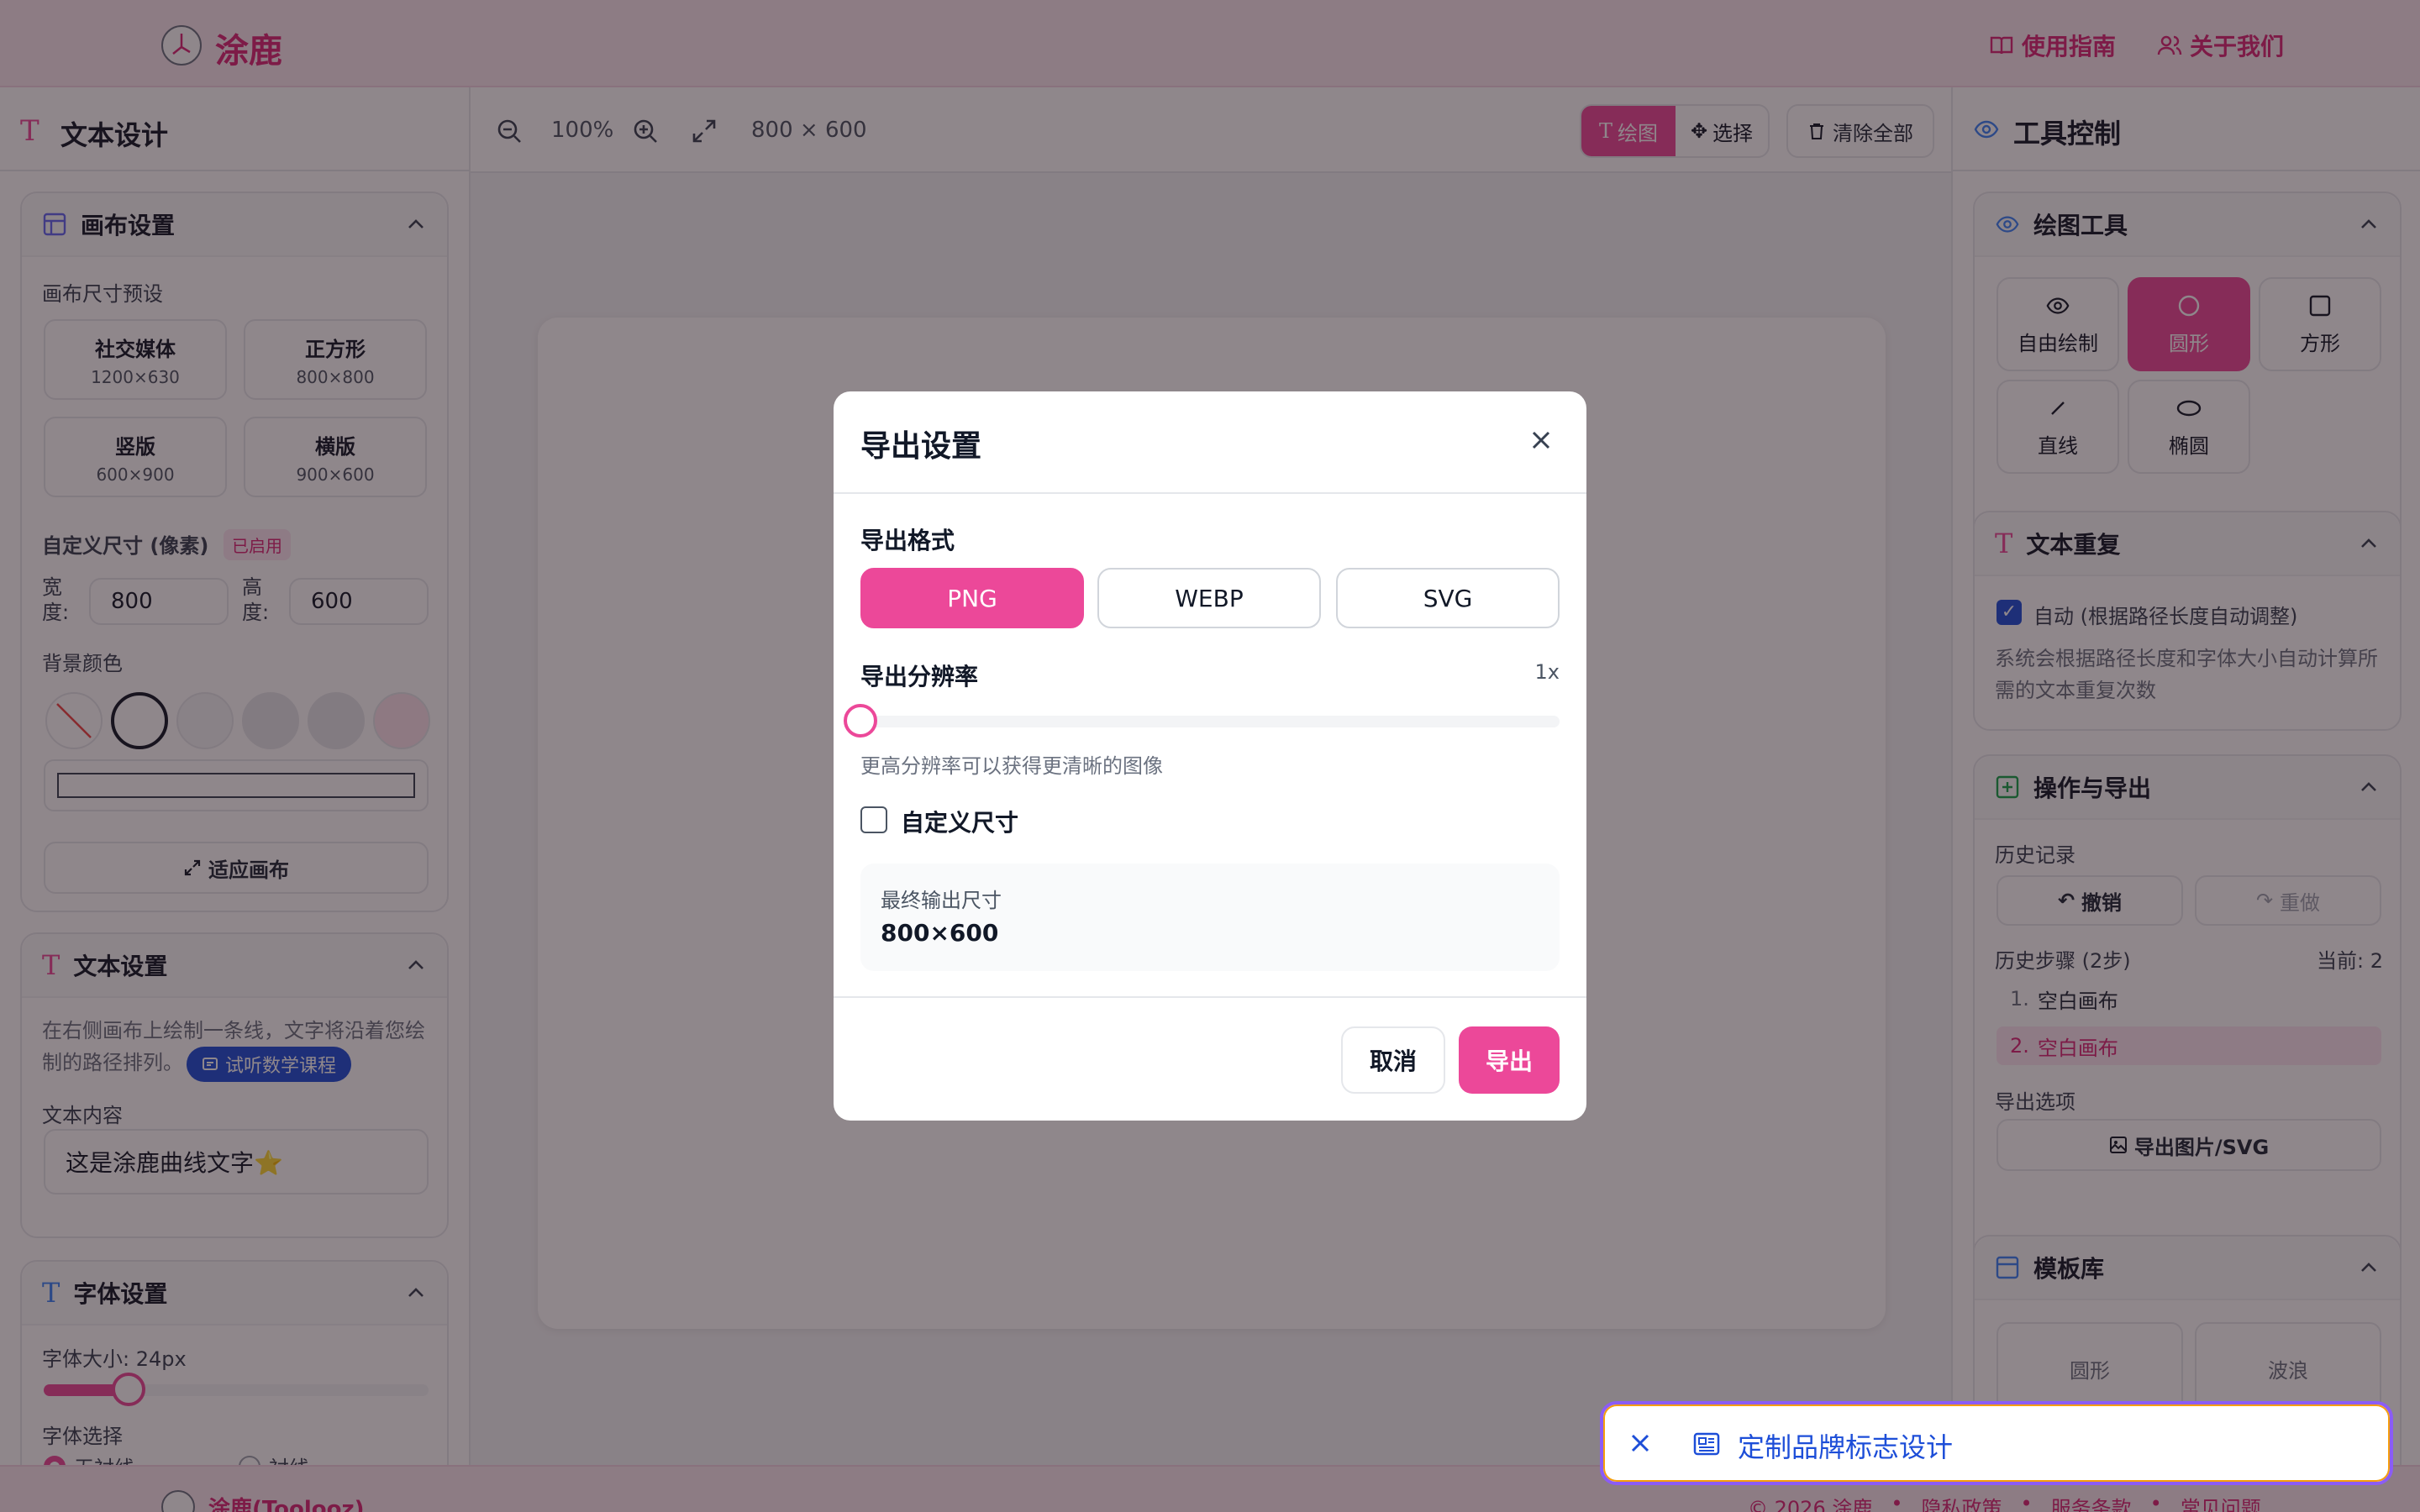  I want to click on newspaper-icon, so click(1707, 1444).